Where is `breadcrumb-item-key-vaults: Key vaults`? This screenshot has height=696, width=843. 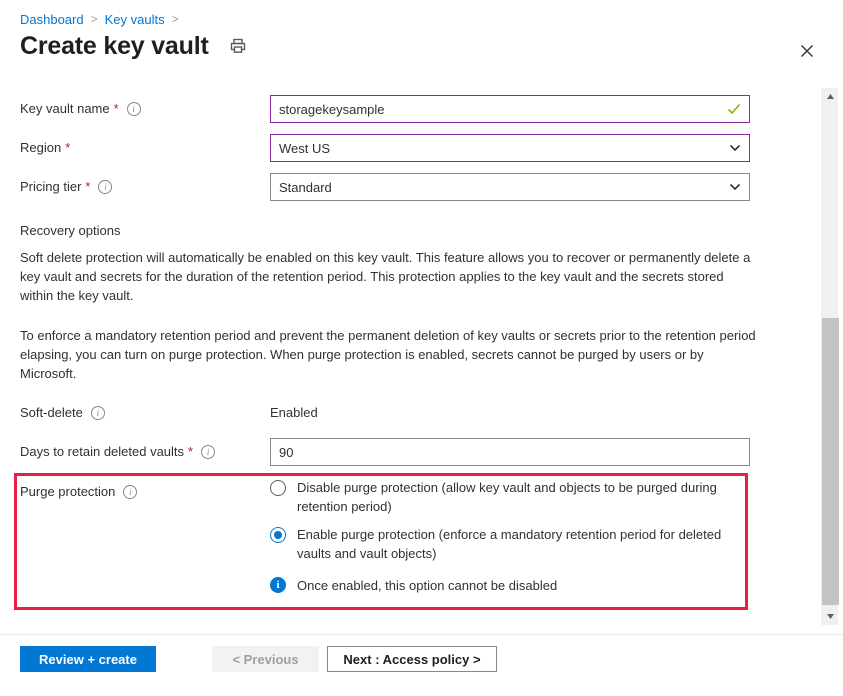
breadcrumb-item-key-vaults: Key vaults is located at coordinates (135, 19).